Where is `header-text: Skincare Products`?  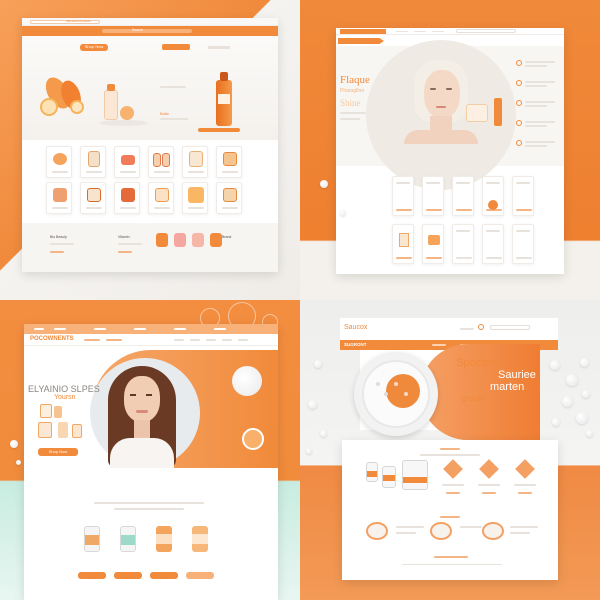 header-text: Skincare Products is located at coordinates (78, 21).